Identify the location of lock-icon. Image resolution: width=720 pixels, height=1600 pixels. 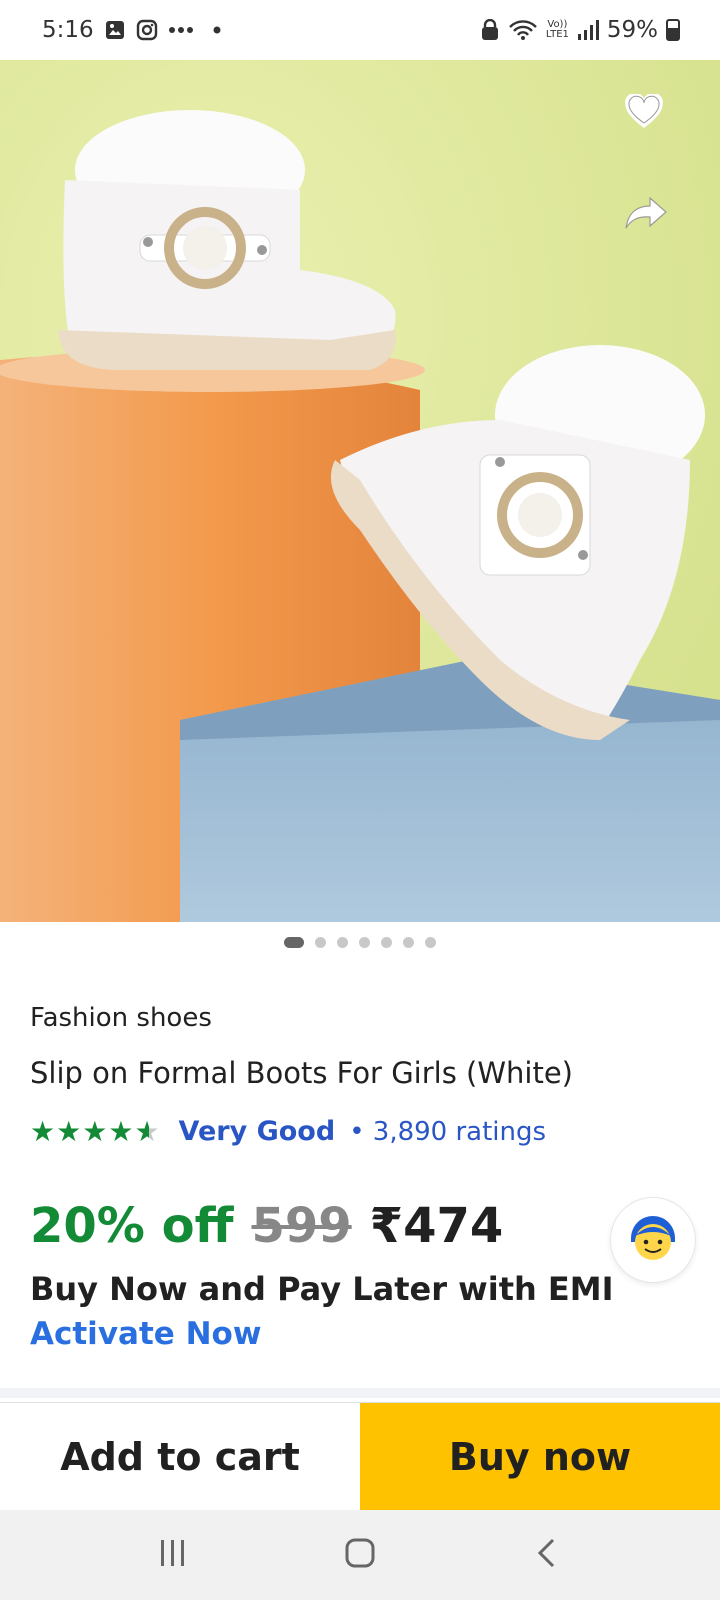
(490, 30).